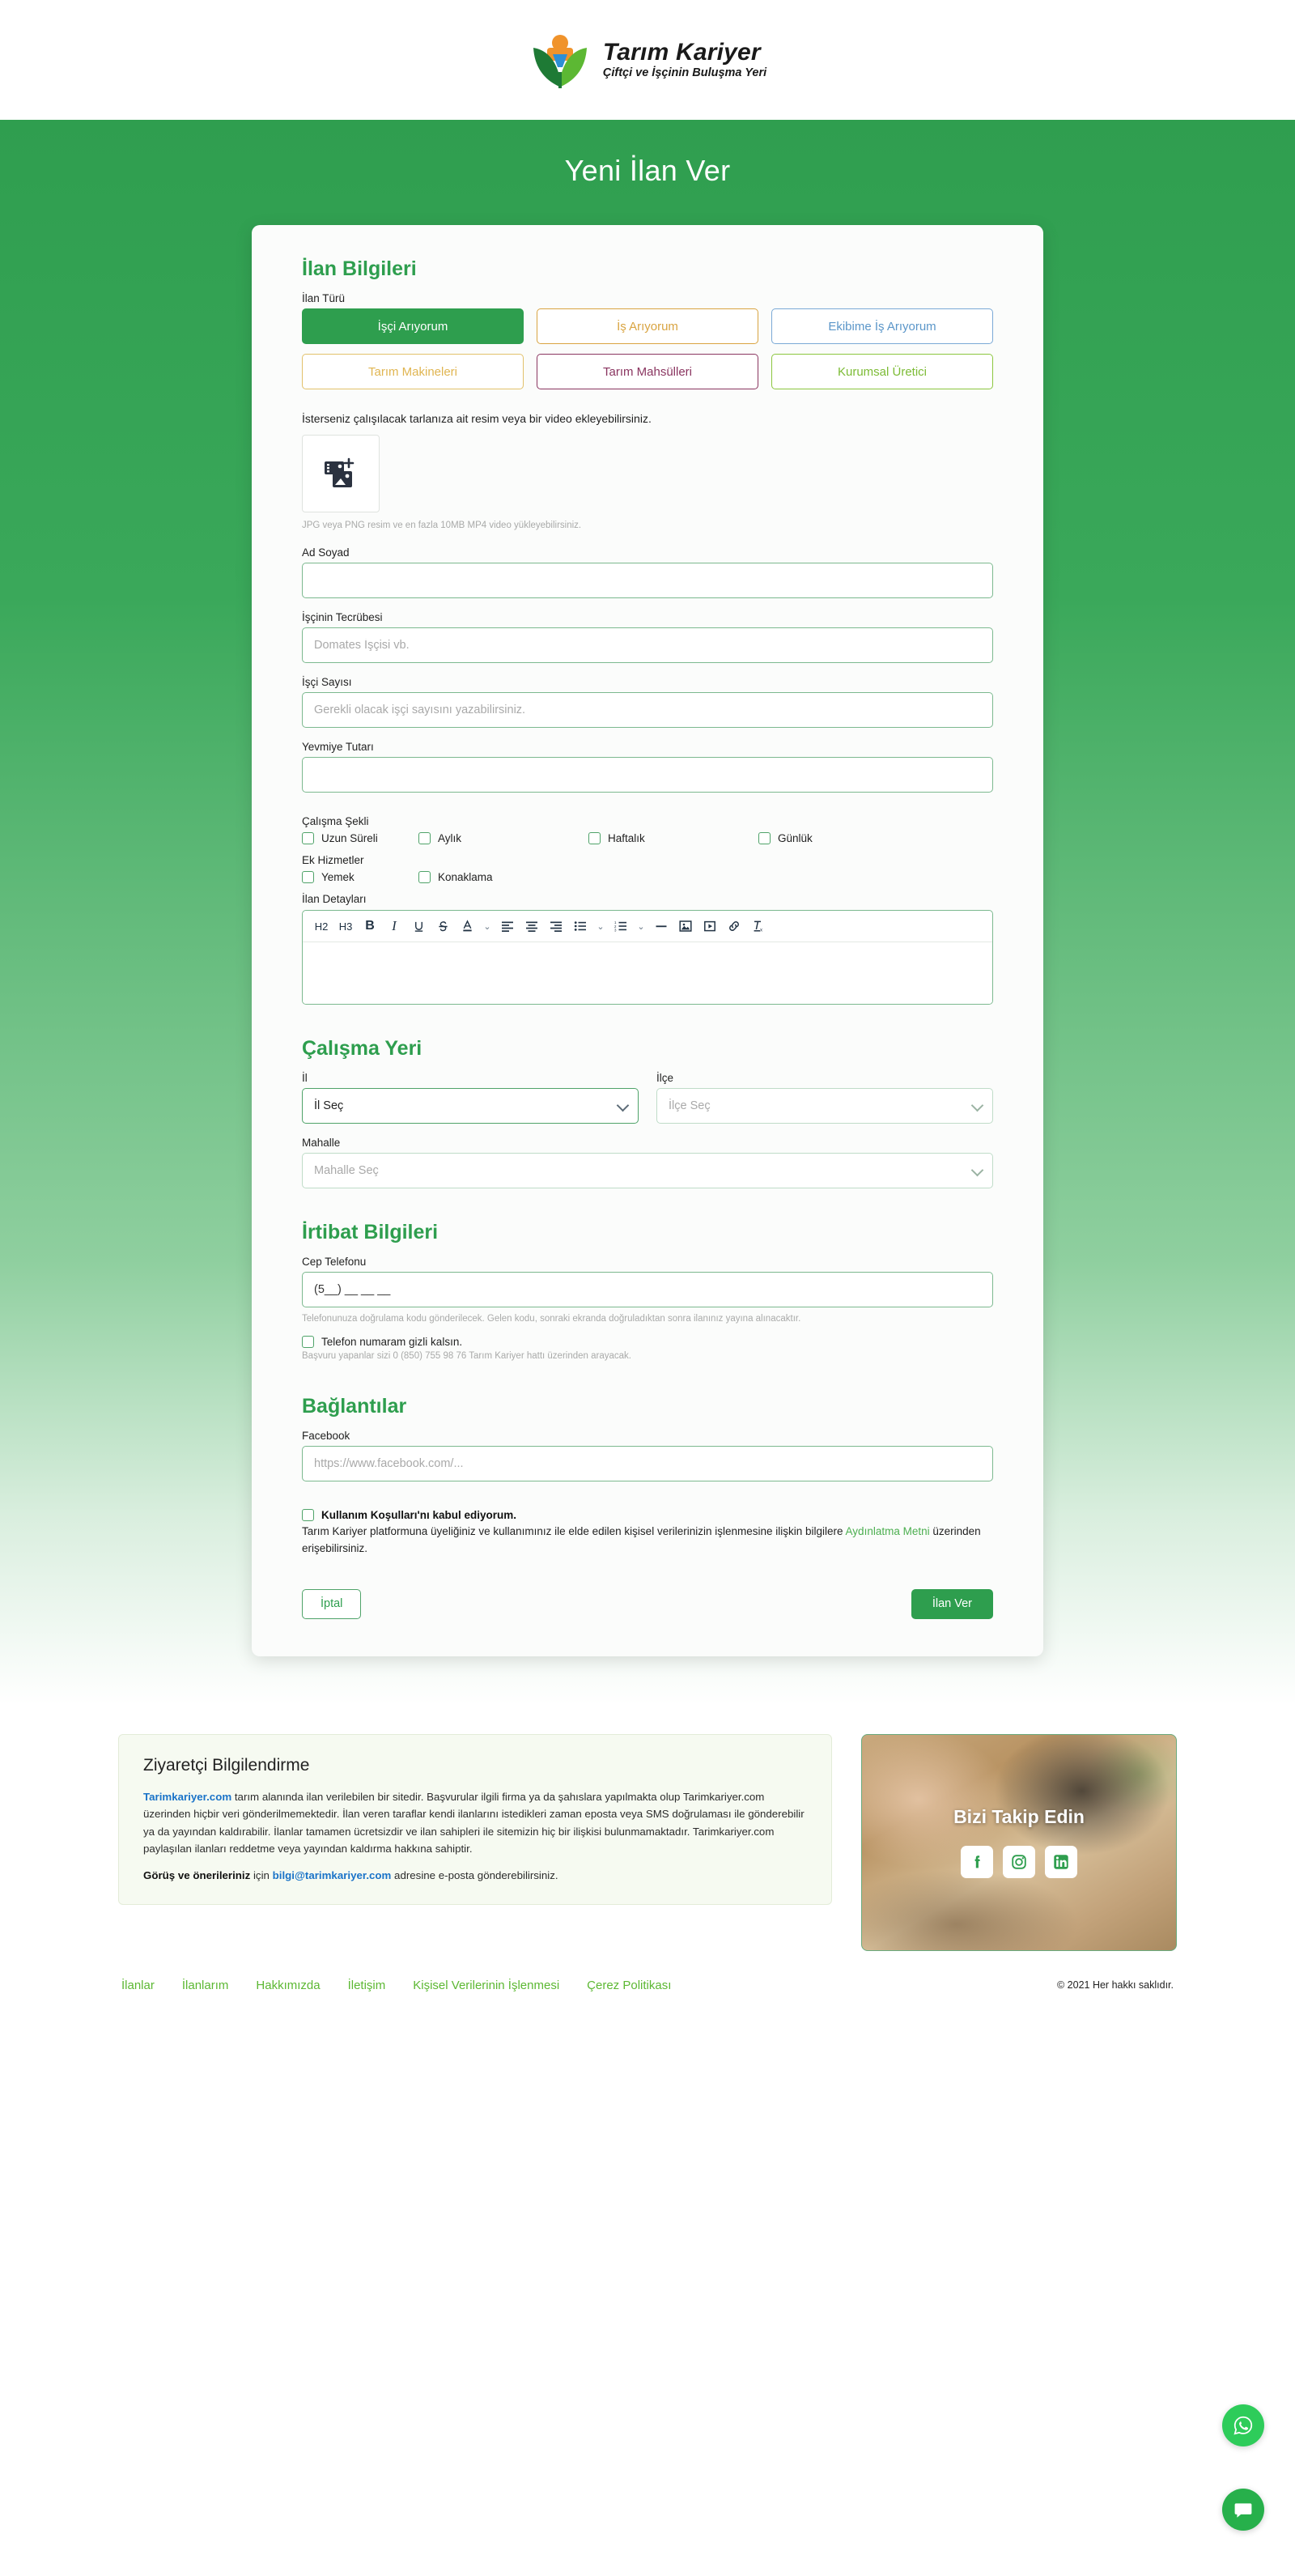 The width and height of the screenshot is (1295, 2576). Describe the element at coordinates (288, 1985) in the screenshot. I see `footer-link-hakkimizda: Hakkımızda` at that location.